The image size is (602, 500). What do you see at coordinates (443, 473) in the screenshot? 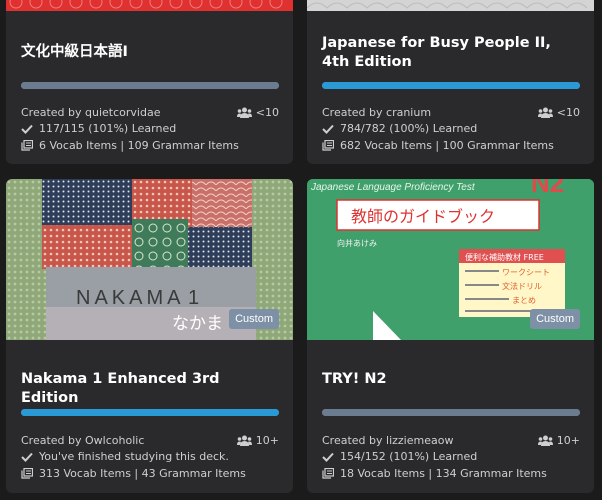
I see `deck-item-counts: 18 Vocab Items | 134 Grammar Items` at bounding box center [443, 473].